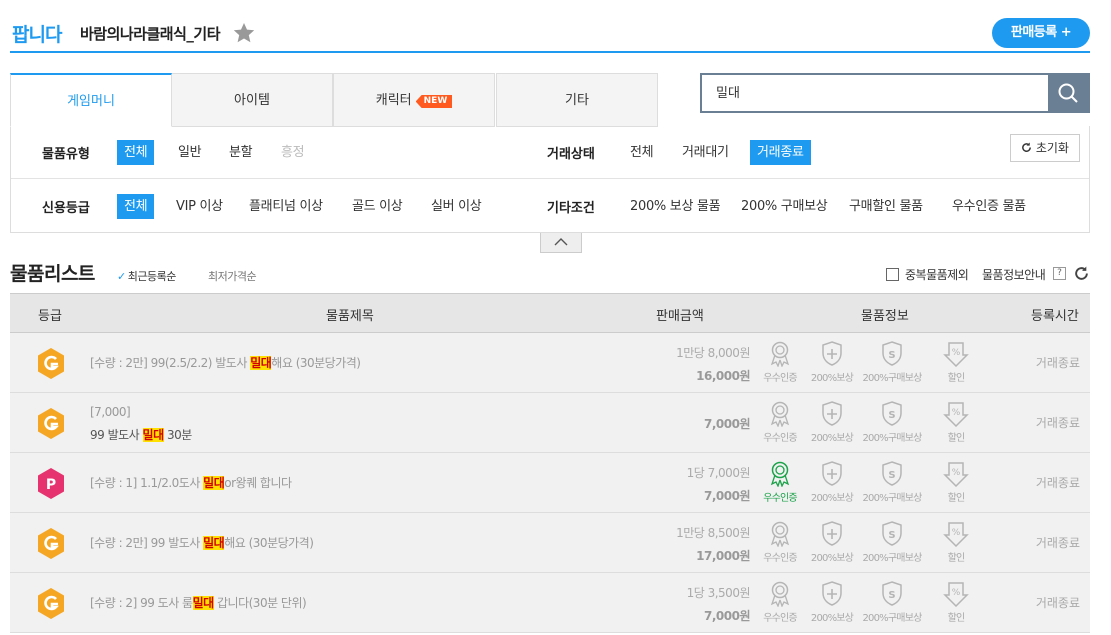 Image resolution: width=1111 pixels, height=635 pixels. Describe the element at coordinates (456, 206) in the screenshot. I see `credit-grade-silver: 실버 이상` at that location.